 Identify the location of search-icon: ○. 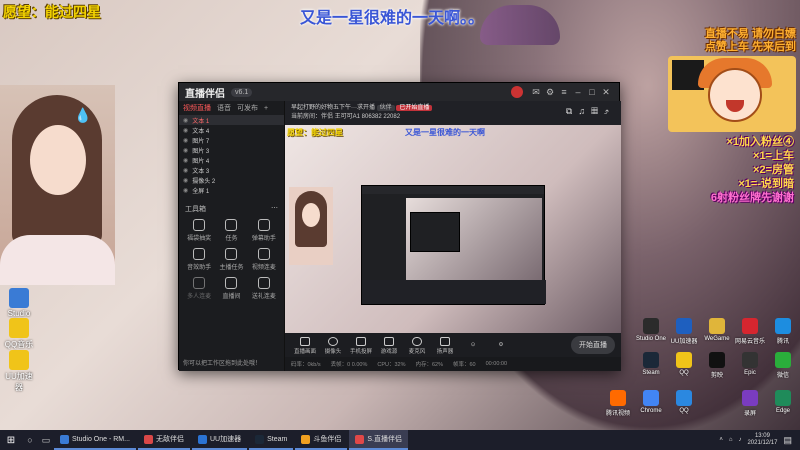
(30, 440).